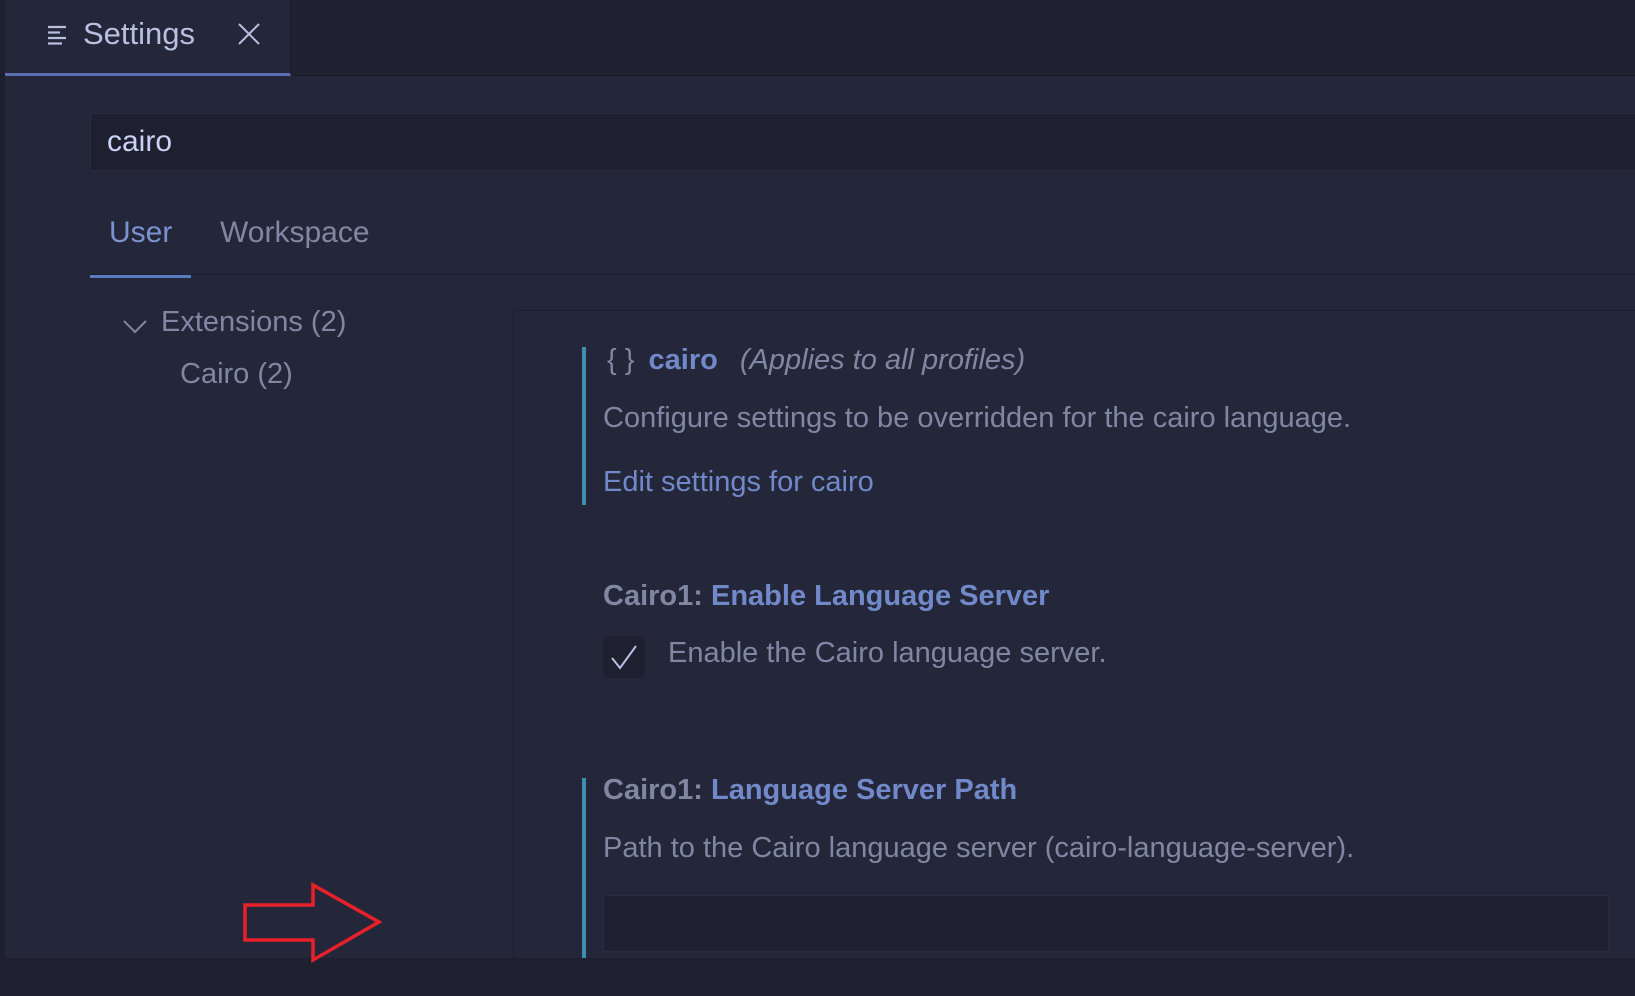 Image resolution: width=1635 pixels, height=996 pixels. What do you see at coordinates (738, 482) in the screenshot?
I see `edit-settings-link: Edit settings for cairo` at bounding box center [738, 482].